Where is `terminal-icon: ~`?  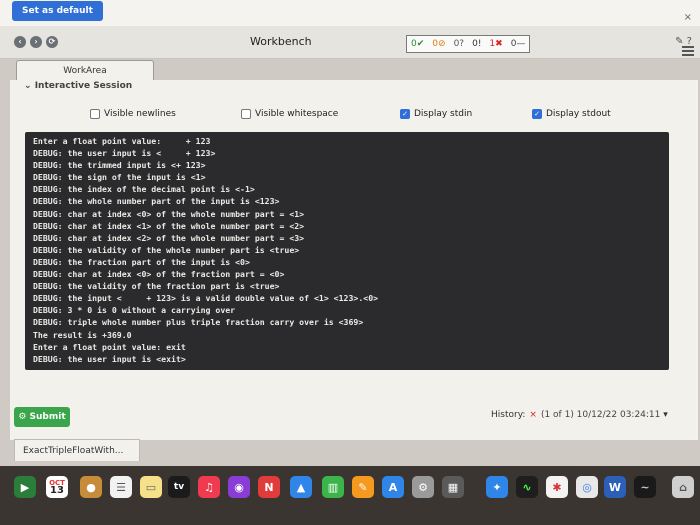
terminal-icon: ~ is located at coordinates (645, 487).